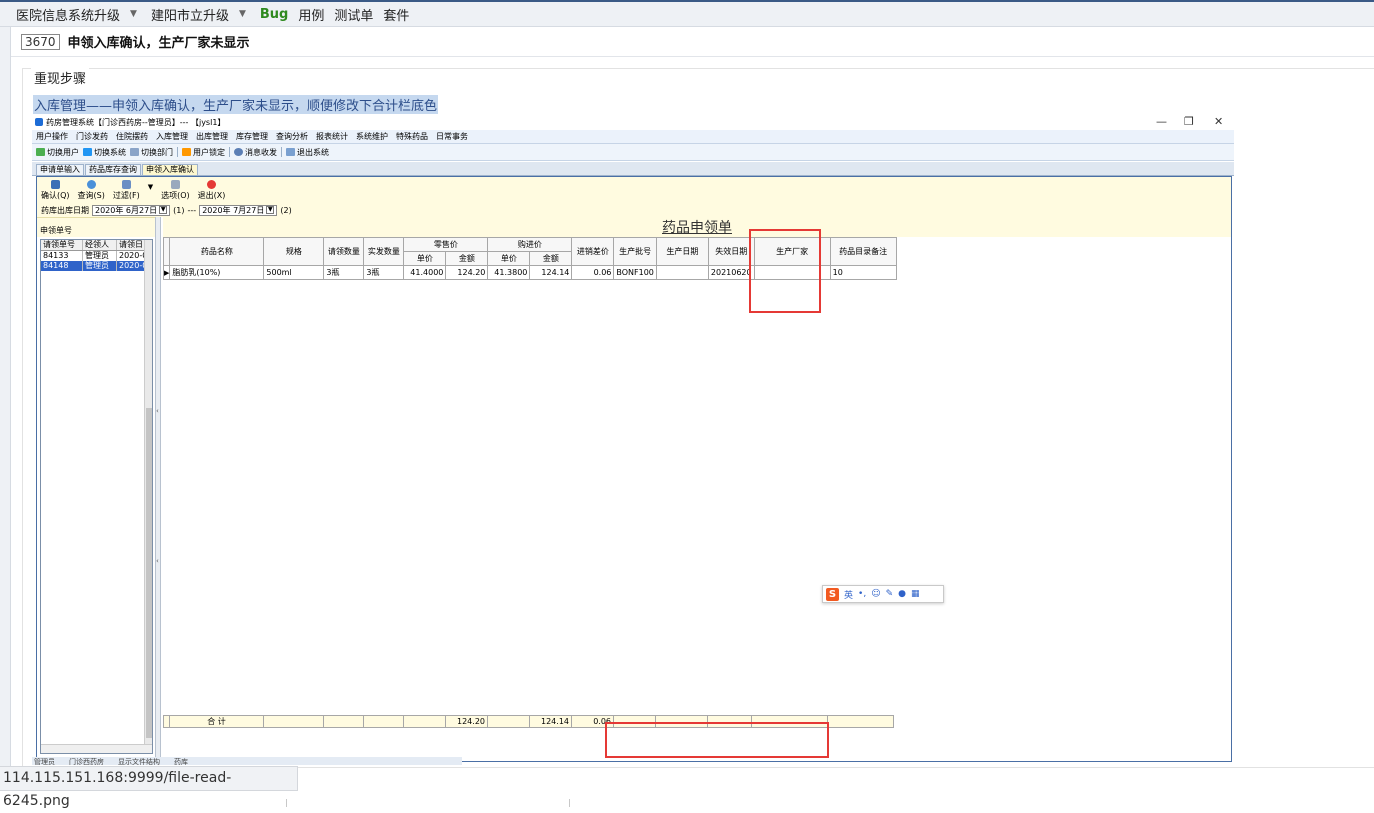 The image size is (1374, 813). I want to click on minimize-icon: —, so click(1161, 121).